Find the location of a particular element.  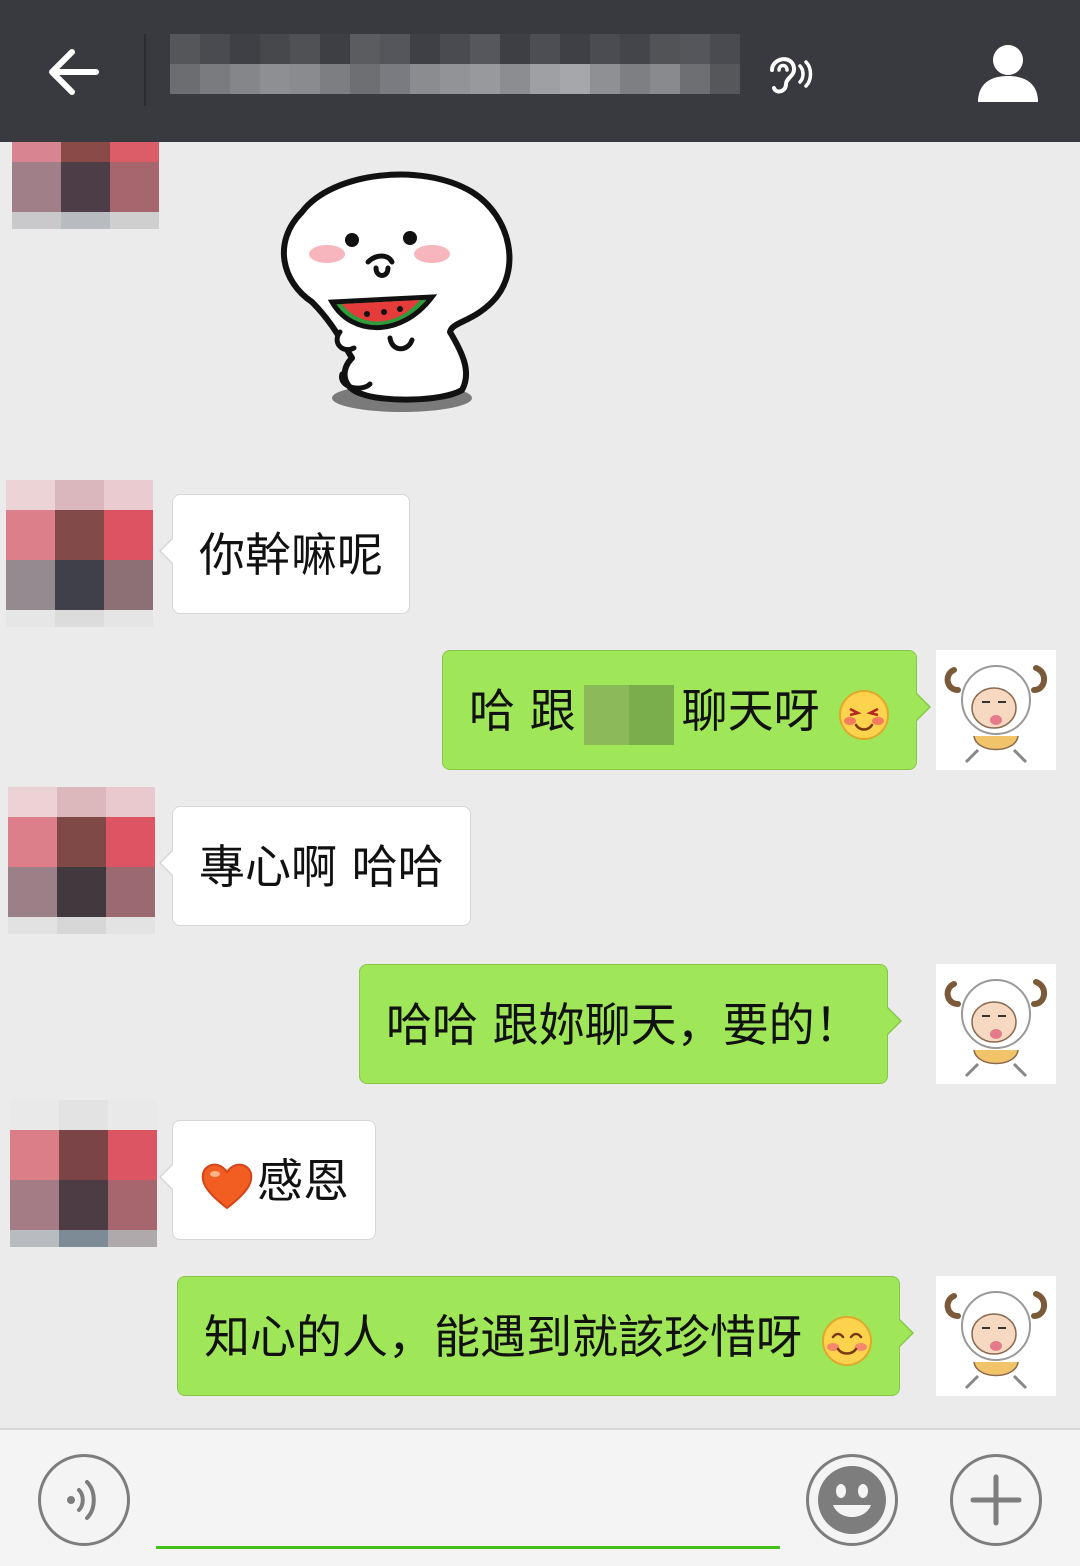

redacted-name is located at coordinates (628, 714).